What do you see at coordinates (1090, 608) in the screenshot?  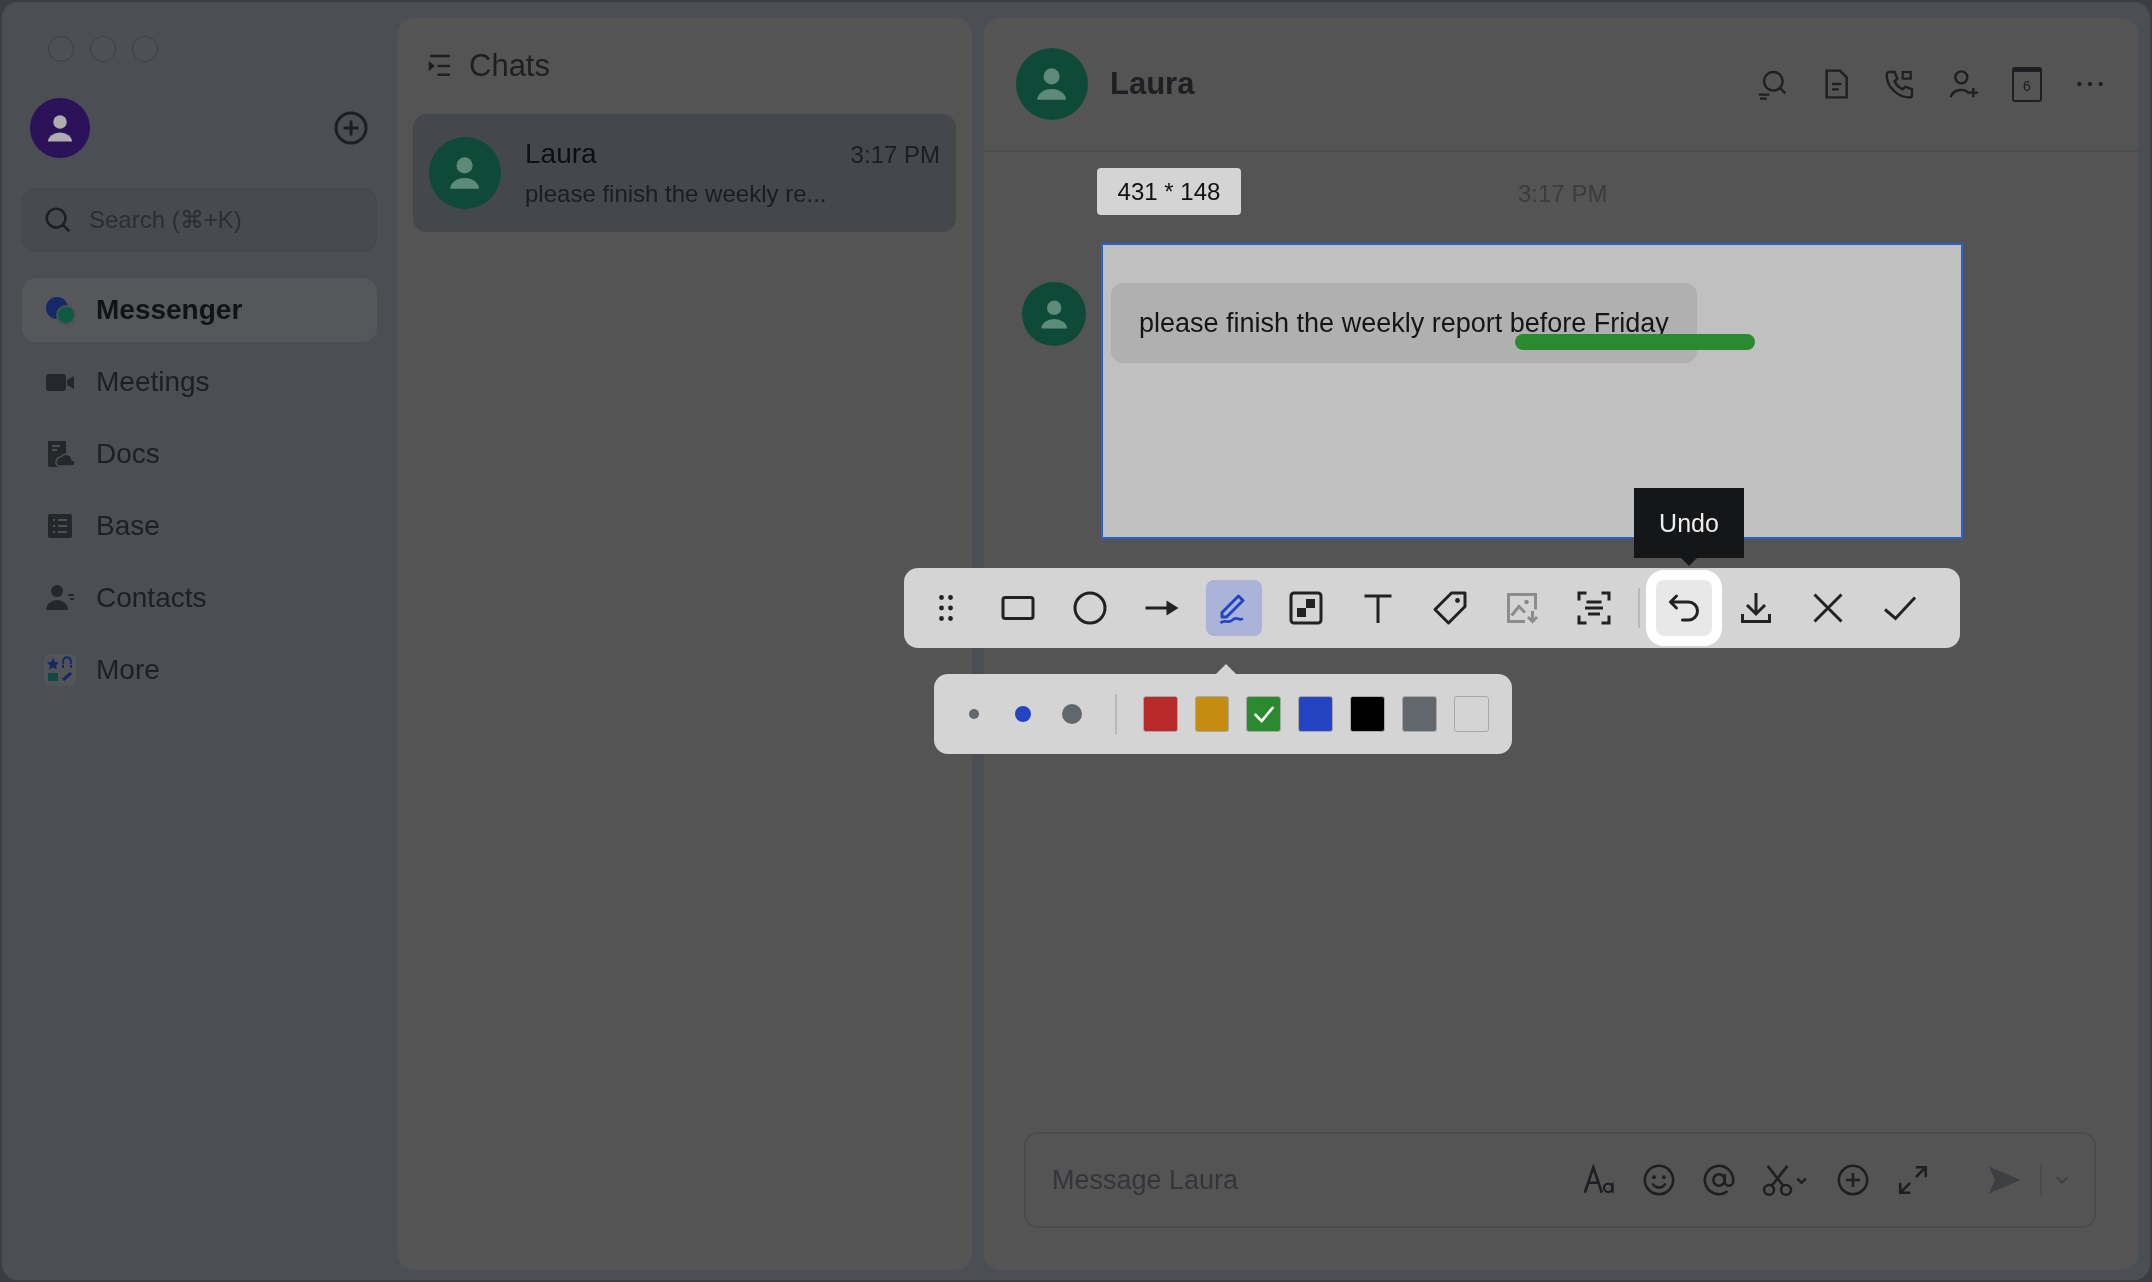 I see `circle-icon` at bounding box center [1090, 608].